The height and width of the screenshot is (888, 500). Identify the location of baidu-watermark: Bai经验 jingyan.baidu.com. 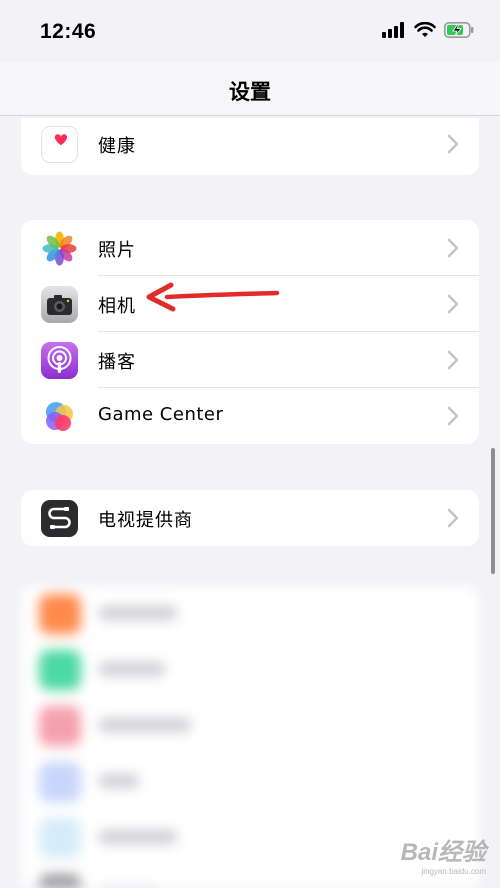
(443, 854).